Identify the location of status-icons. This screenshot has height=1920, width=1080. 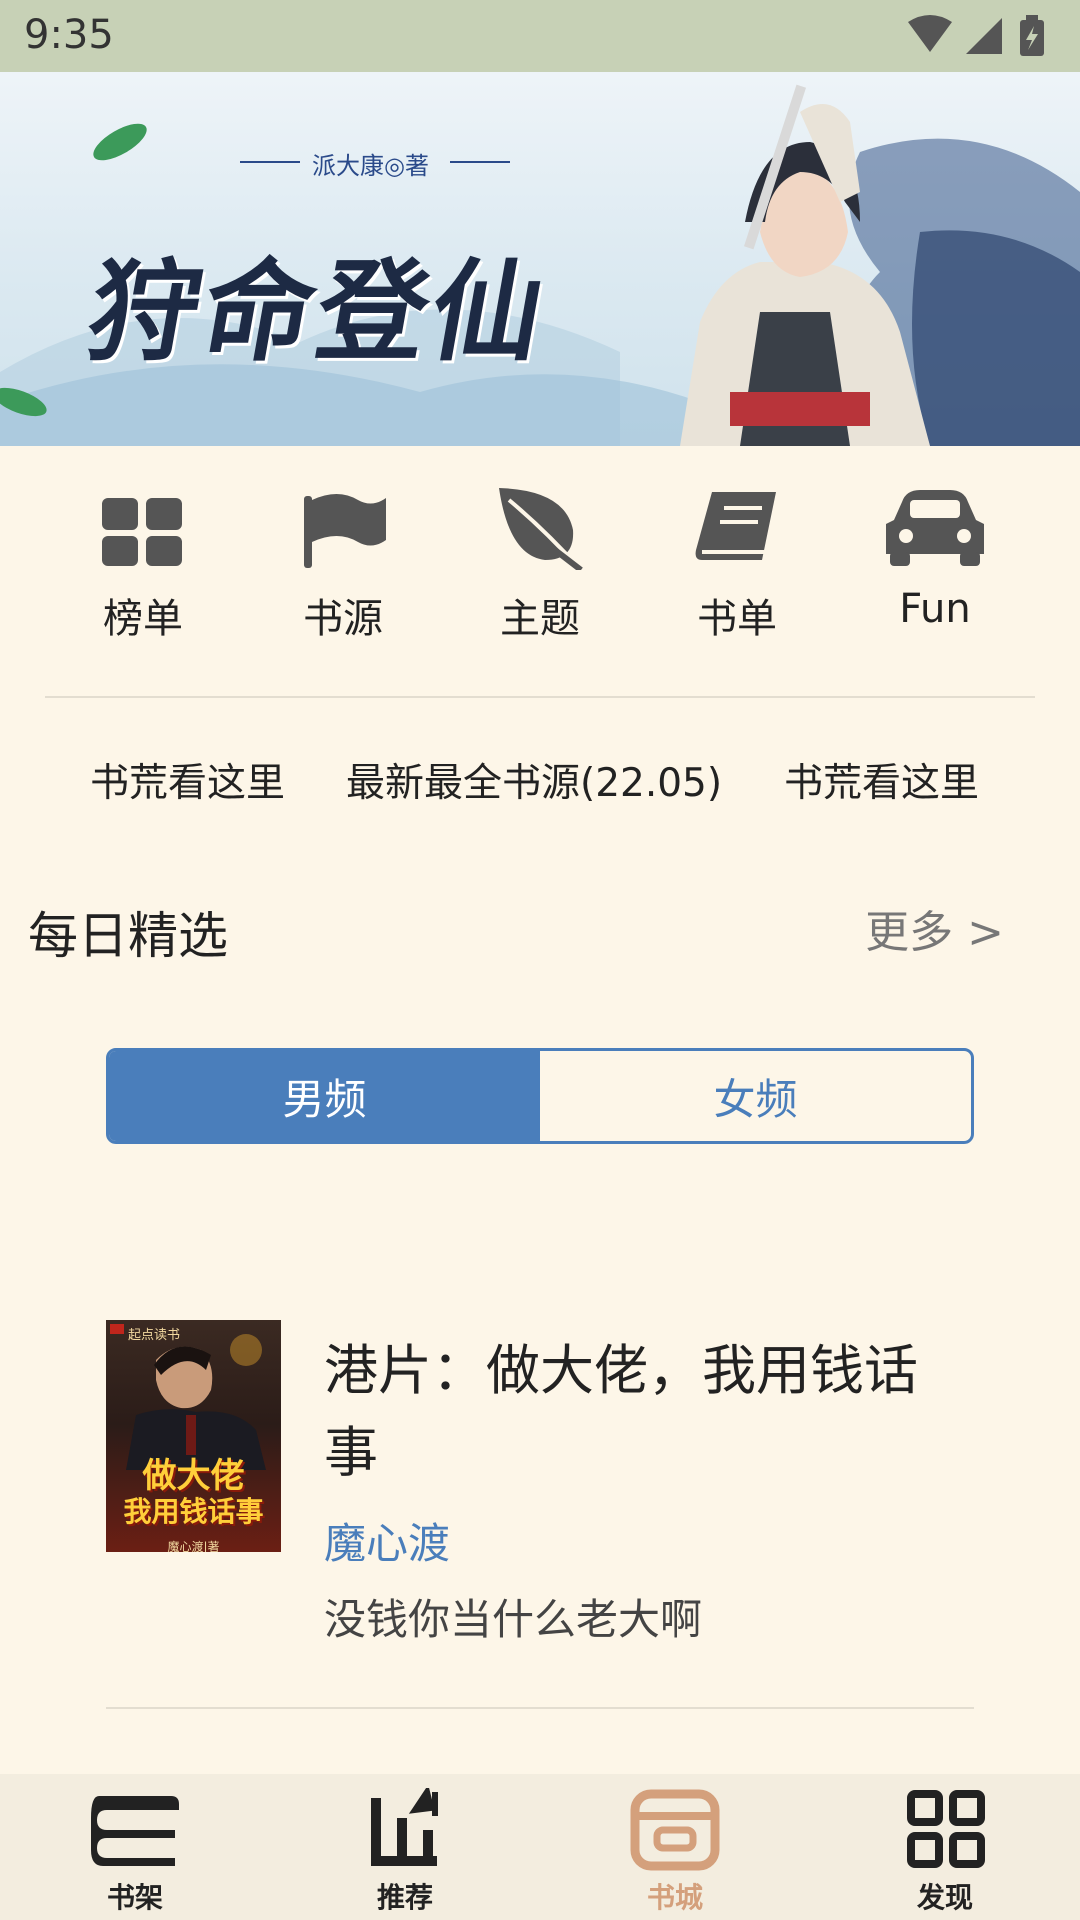
(976, 35).